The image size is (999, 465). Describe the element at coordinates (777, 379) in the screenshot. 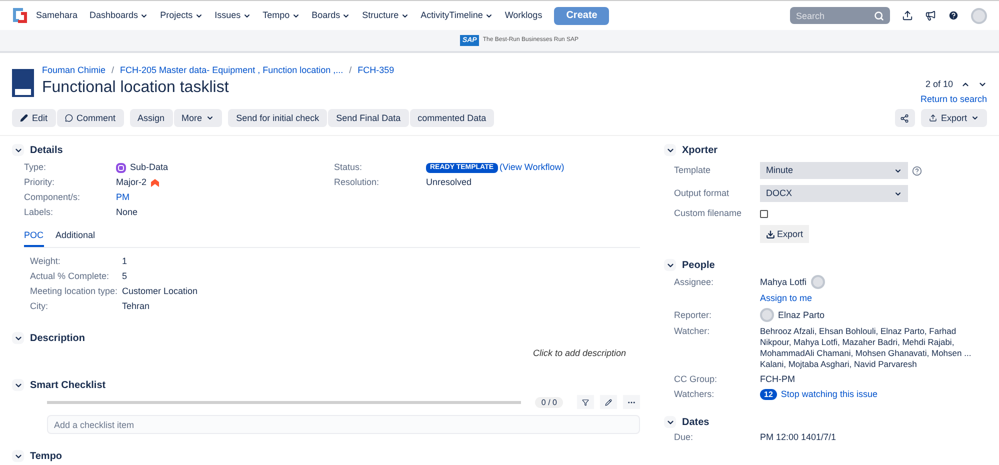

I see `field-value: FCH-PM` at that location.